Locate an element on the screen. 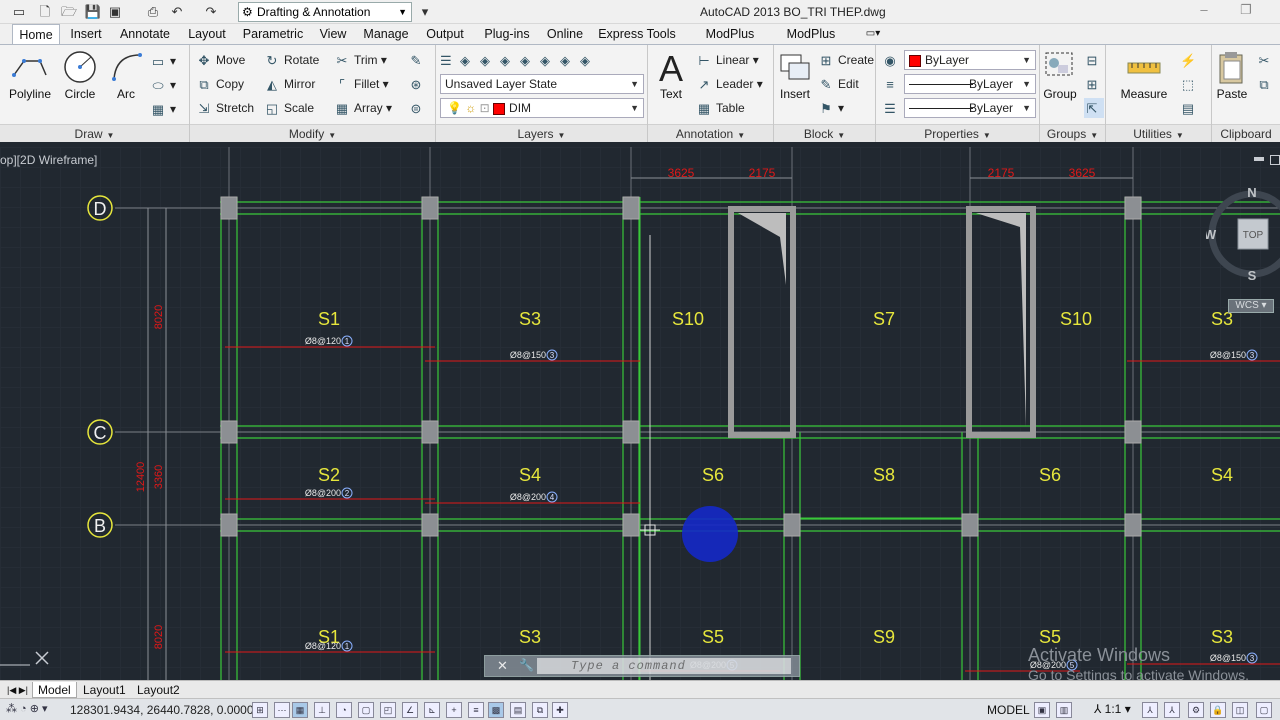  stretch-button: ⇲ Stretch is located at coordinates (225, 108).